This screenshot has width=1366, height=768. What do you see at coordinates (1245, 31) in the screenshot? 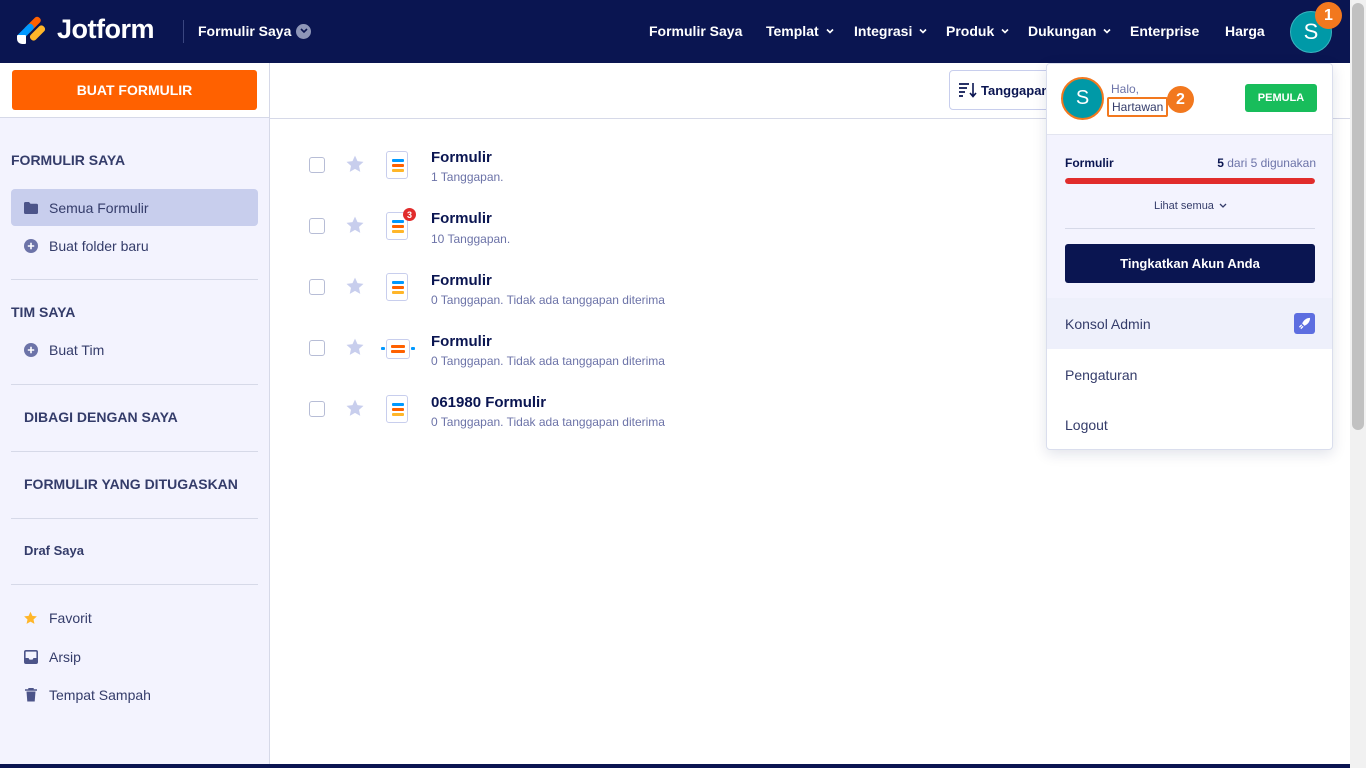
I see `nav-harga: Harga` at bounding box center [1245, 31].